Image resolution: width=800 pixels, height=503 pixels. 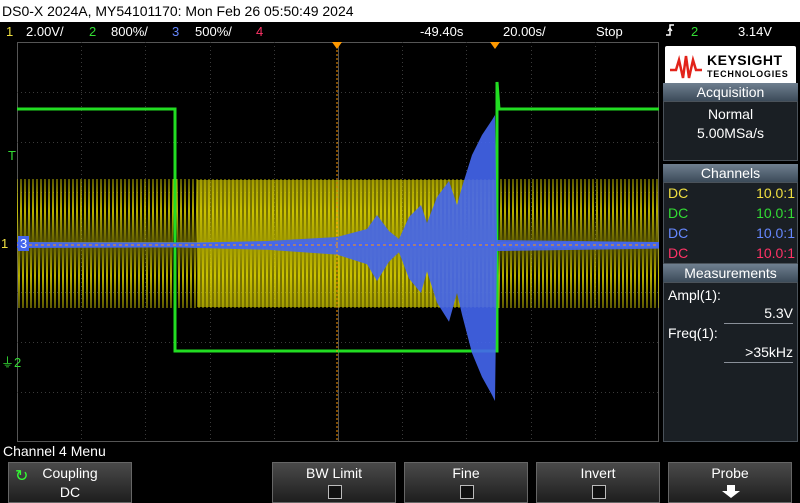 I want to click on time-scale: 20.00s/, so click(x=524, y=32).